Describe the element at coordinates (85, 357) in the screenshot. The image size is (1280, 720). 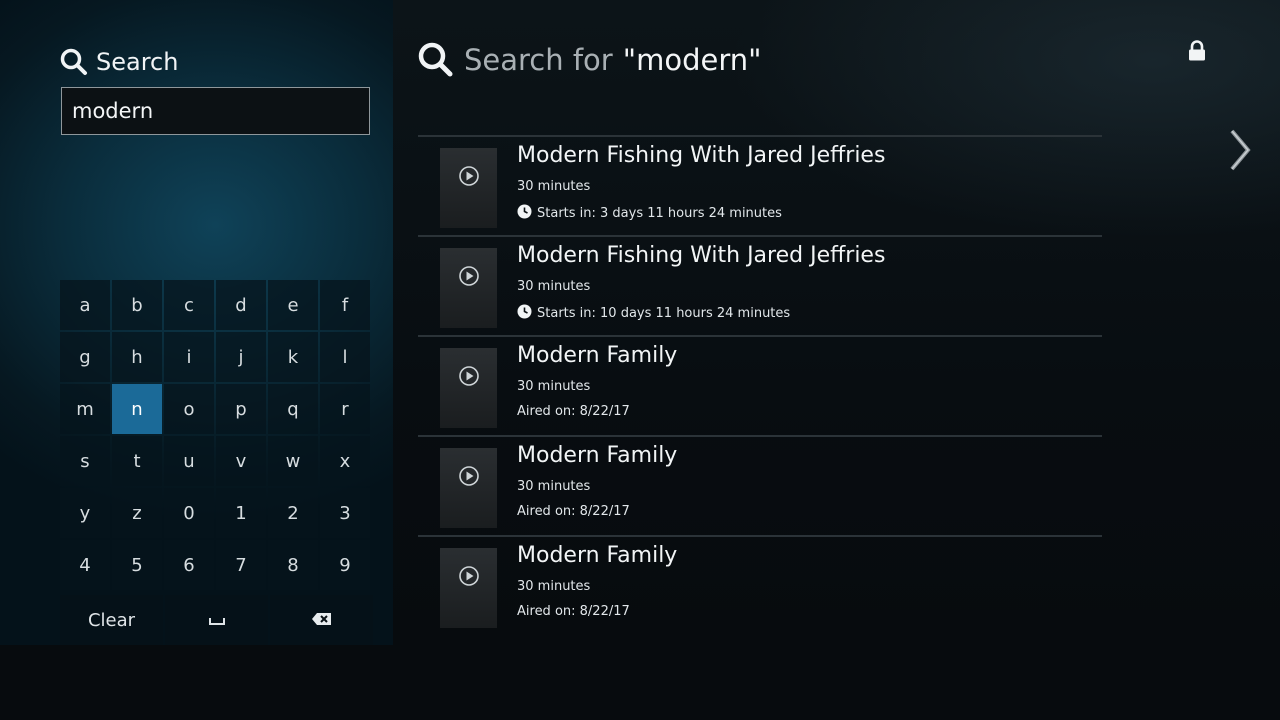
I see `key-g: g` at that location.